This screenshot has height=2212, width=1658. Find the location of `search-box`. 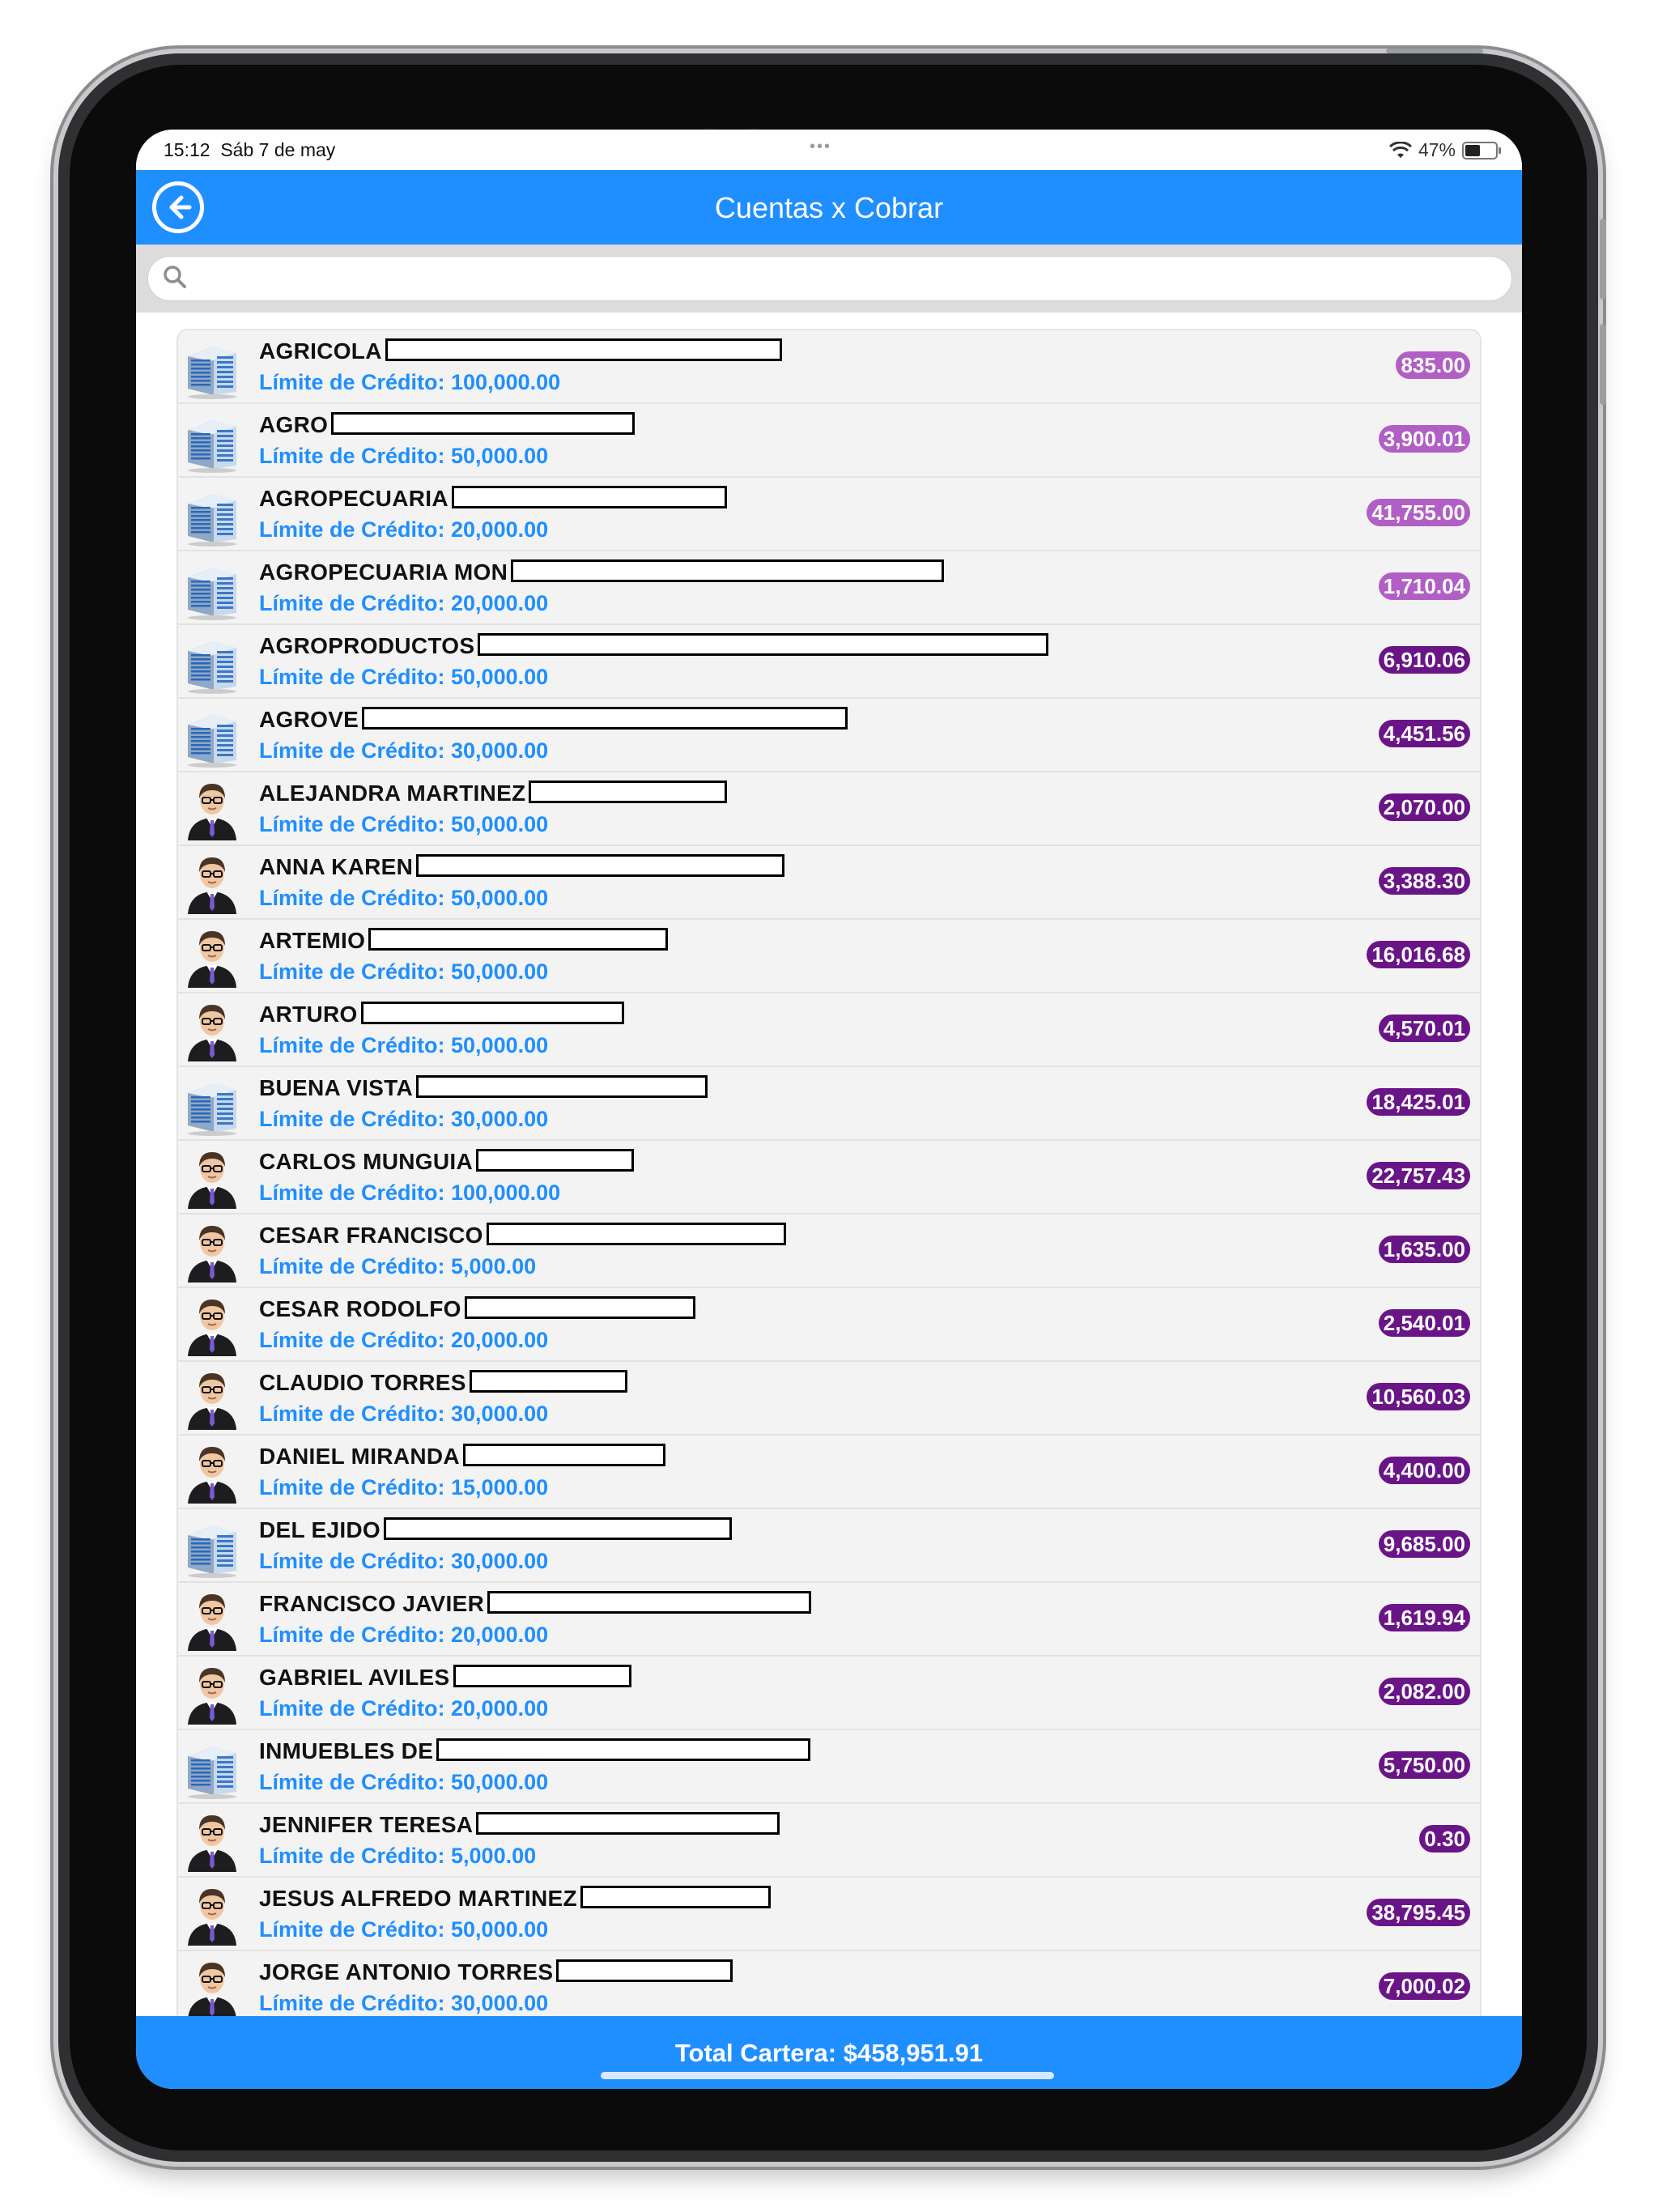

search-box is located at coordinates (829, 278).